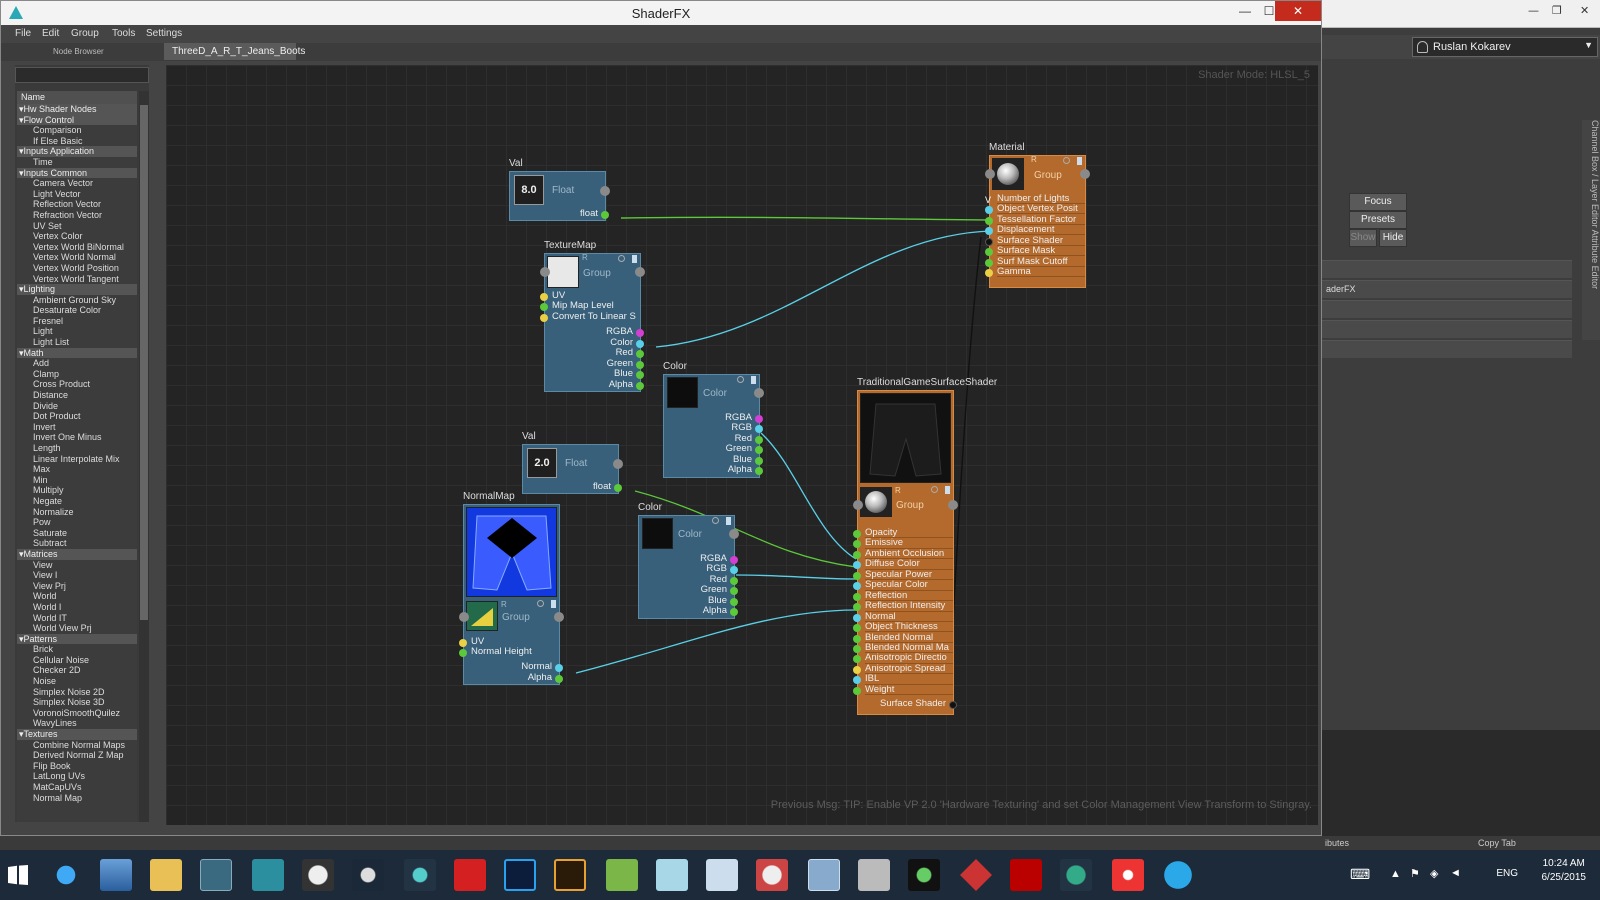 This screenshot has width=1600, height=900. What do you see at coordinates (77, 437) in the screenshot?
I see `node-list-item: Invert One Minus` at bounding box center [77, 437].